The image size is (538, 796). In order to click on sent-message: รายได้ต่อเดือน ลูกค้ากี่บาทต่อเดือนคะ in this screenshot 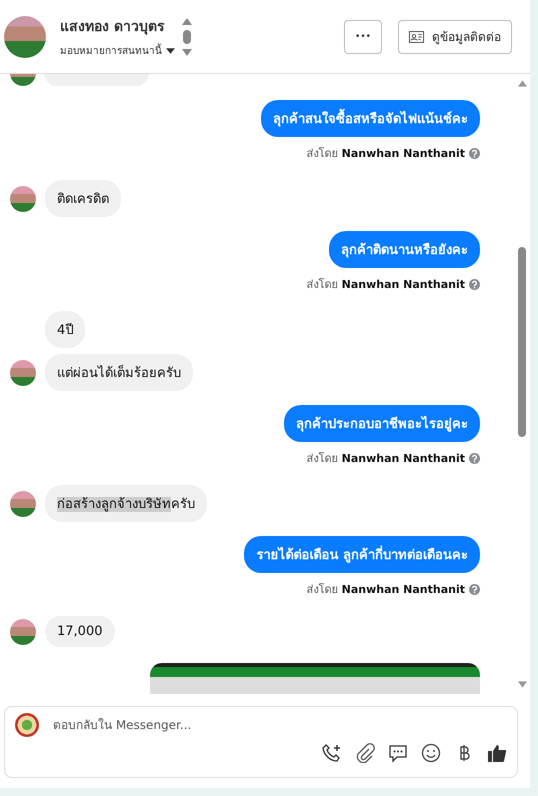, I will do `click(362, 554)`.